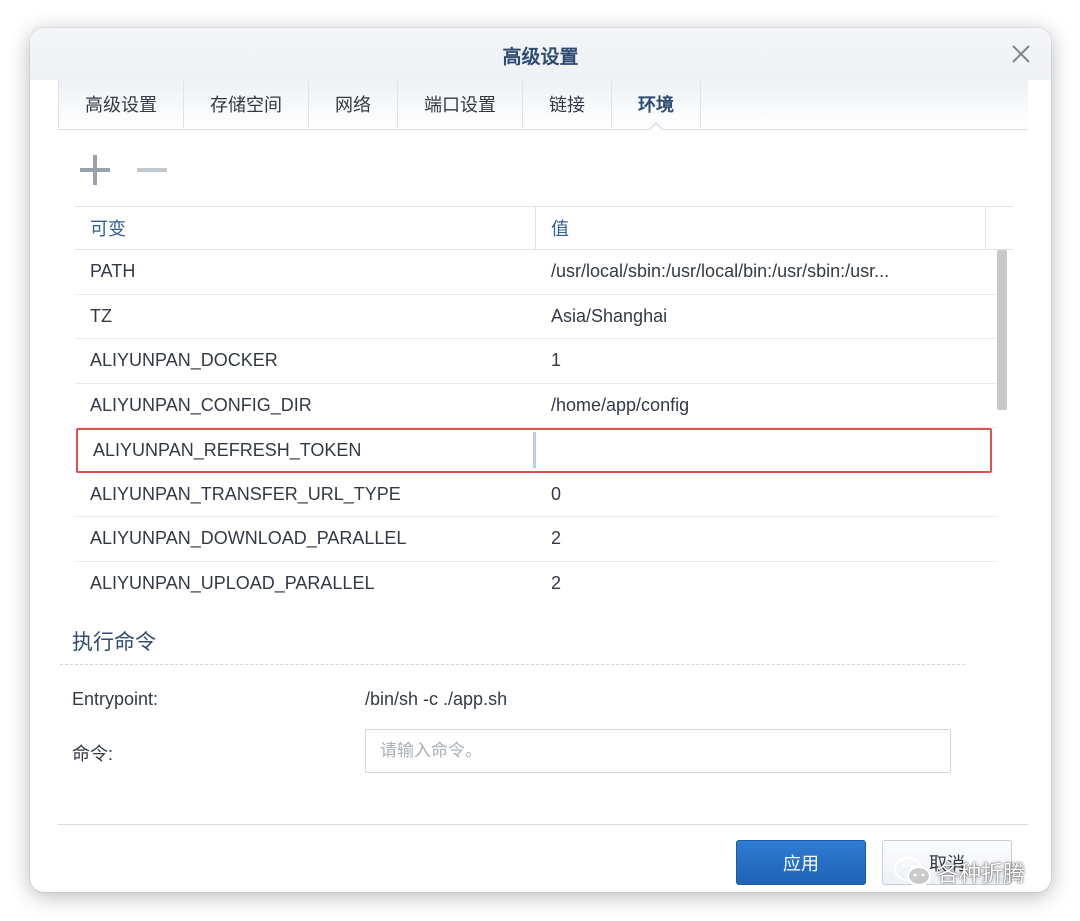 Image resolution: width=1080 pixels, height=921 pixels. I want to click on add-variable-button, so click(95, 170).